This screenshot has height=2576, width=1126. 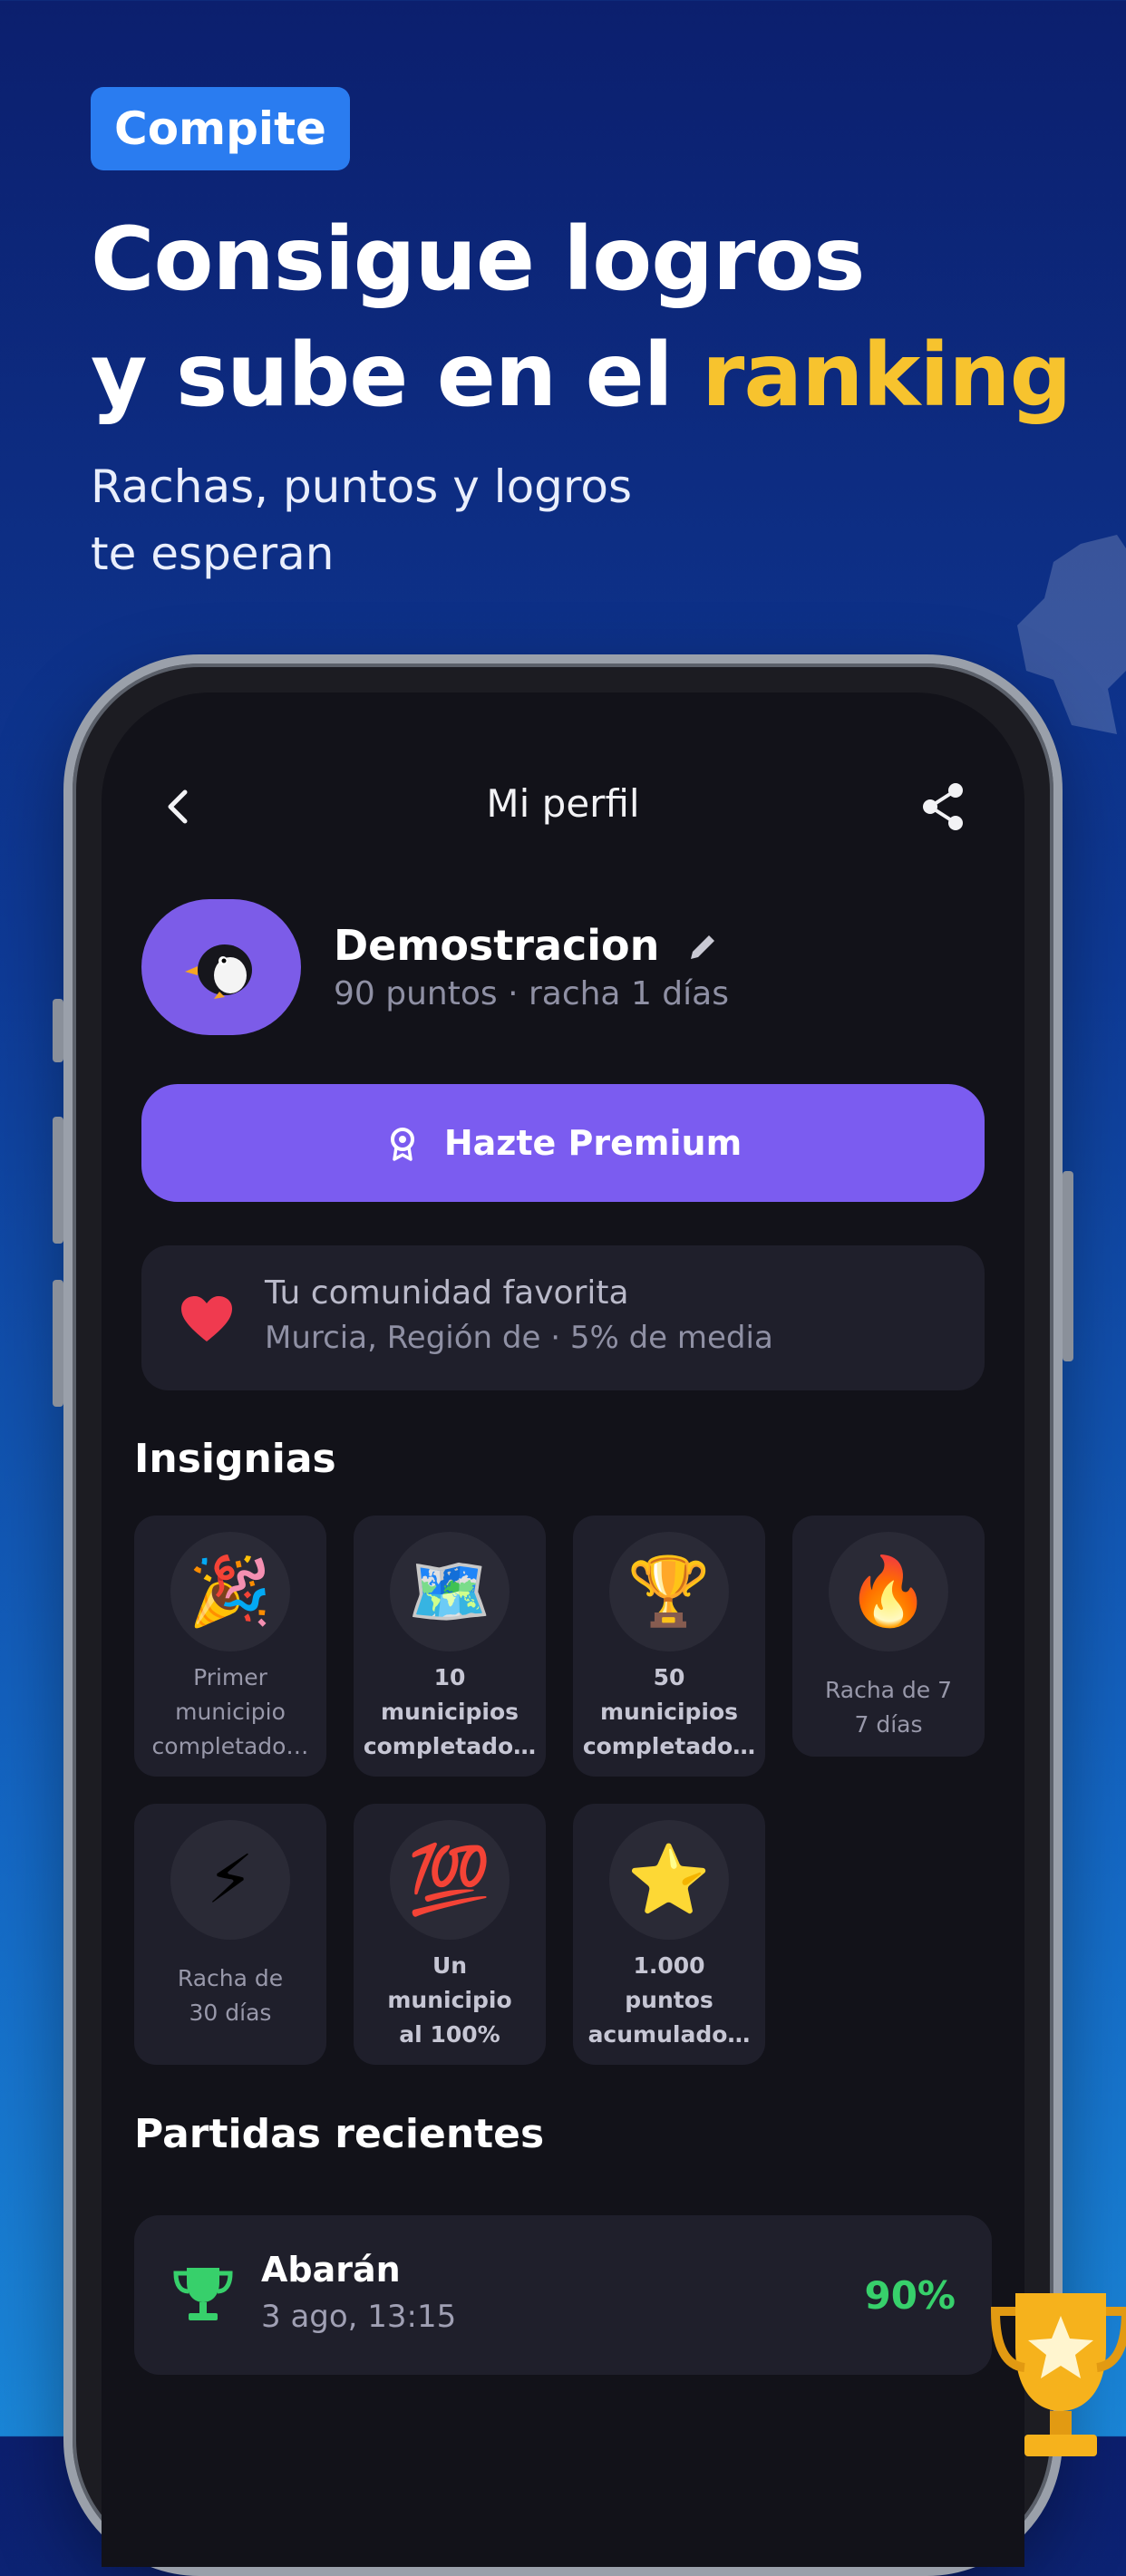 I want to click on badge-label-line: 10, so click(x=449, y=1677).